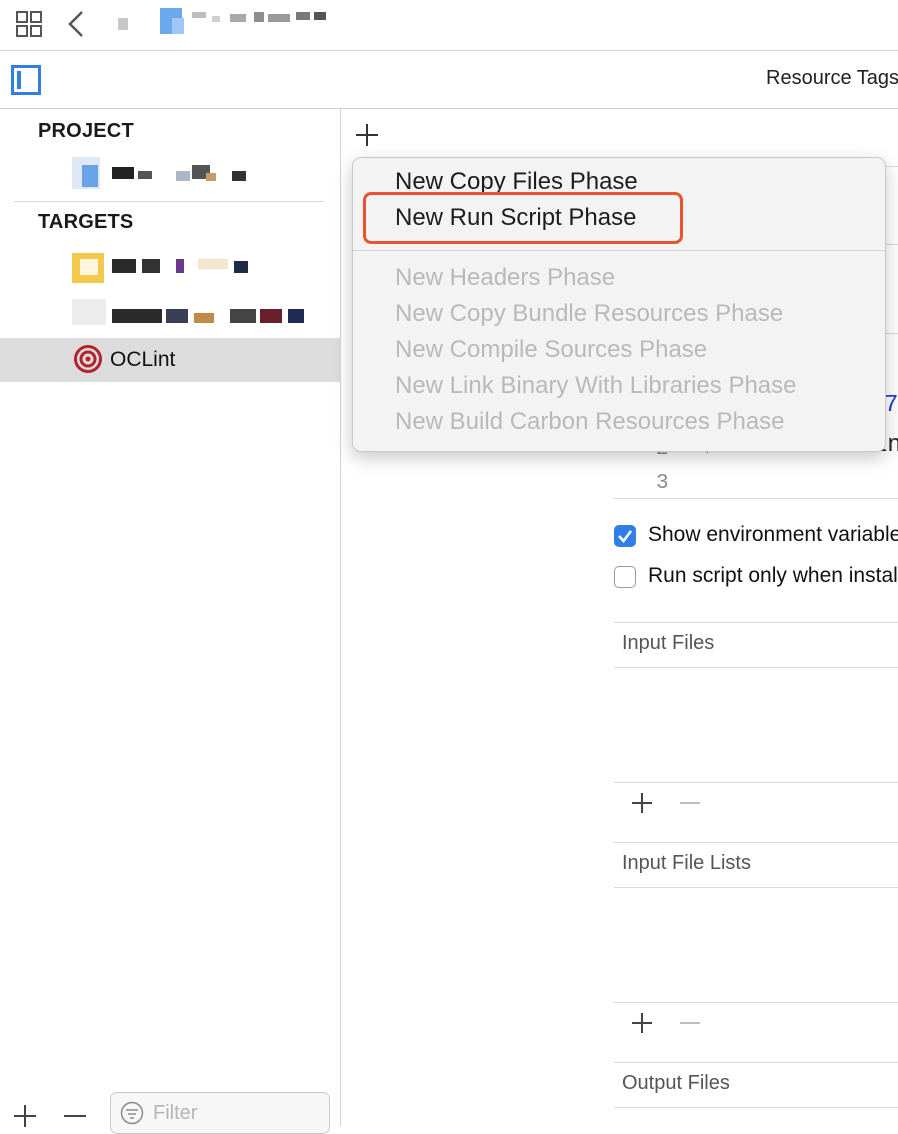 The width and height of the screenshot is (898, 1134). What do you see at coordinates (505, 277) in the screenshot?
I see `menu-item-new-headers-phase: New Headers Phase` at bounding box center [505, 277].